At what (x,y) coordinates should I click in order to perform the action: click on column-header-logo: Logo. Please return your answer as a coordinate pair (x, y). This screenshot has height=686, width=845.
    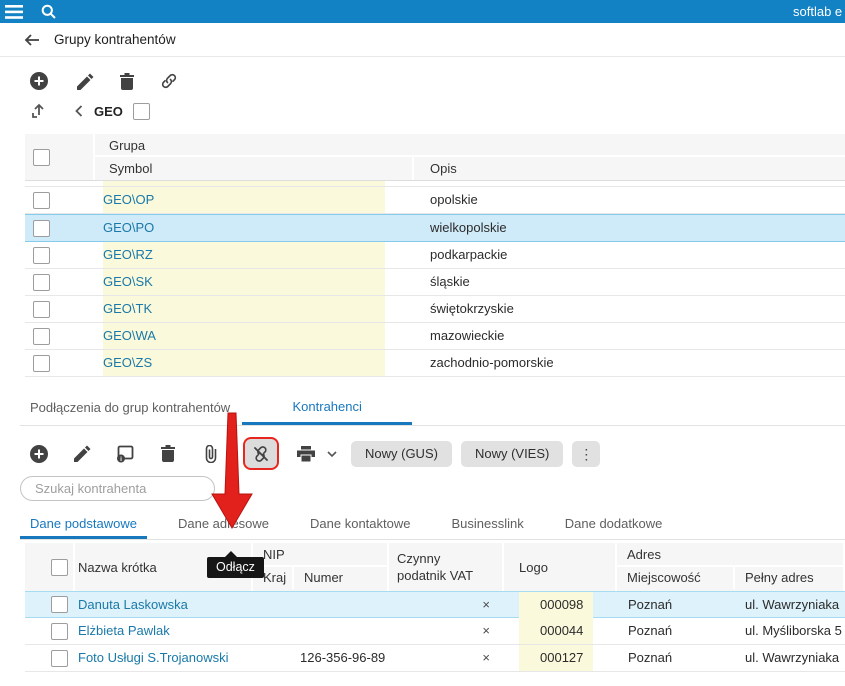
    Looking at the image, I should click on (560, 567).